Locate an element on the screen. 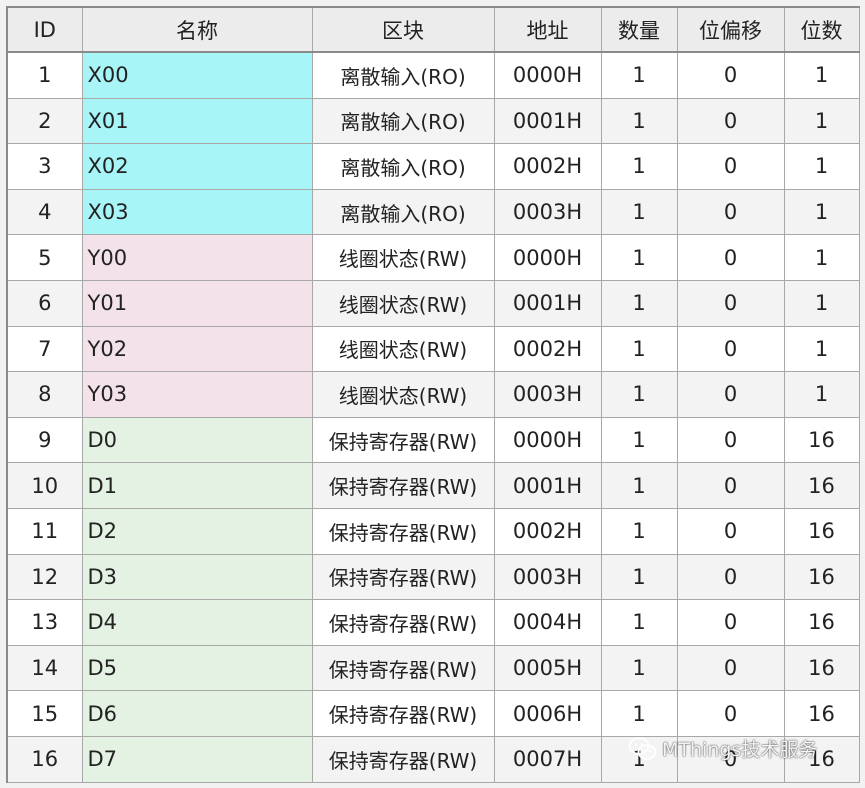 This screenshot has width=865, height=788. cell-name: Y01 is located at coordinates (197, 303).